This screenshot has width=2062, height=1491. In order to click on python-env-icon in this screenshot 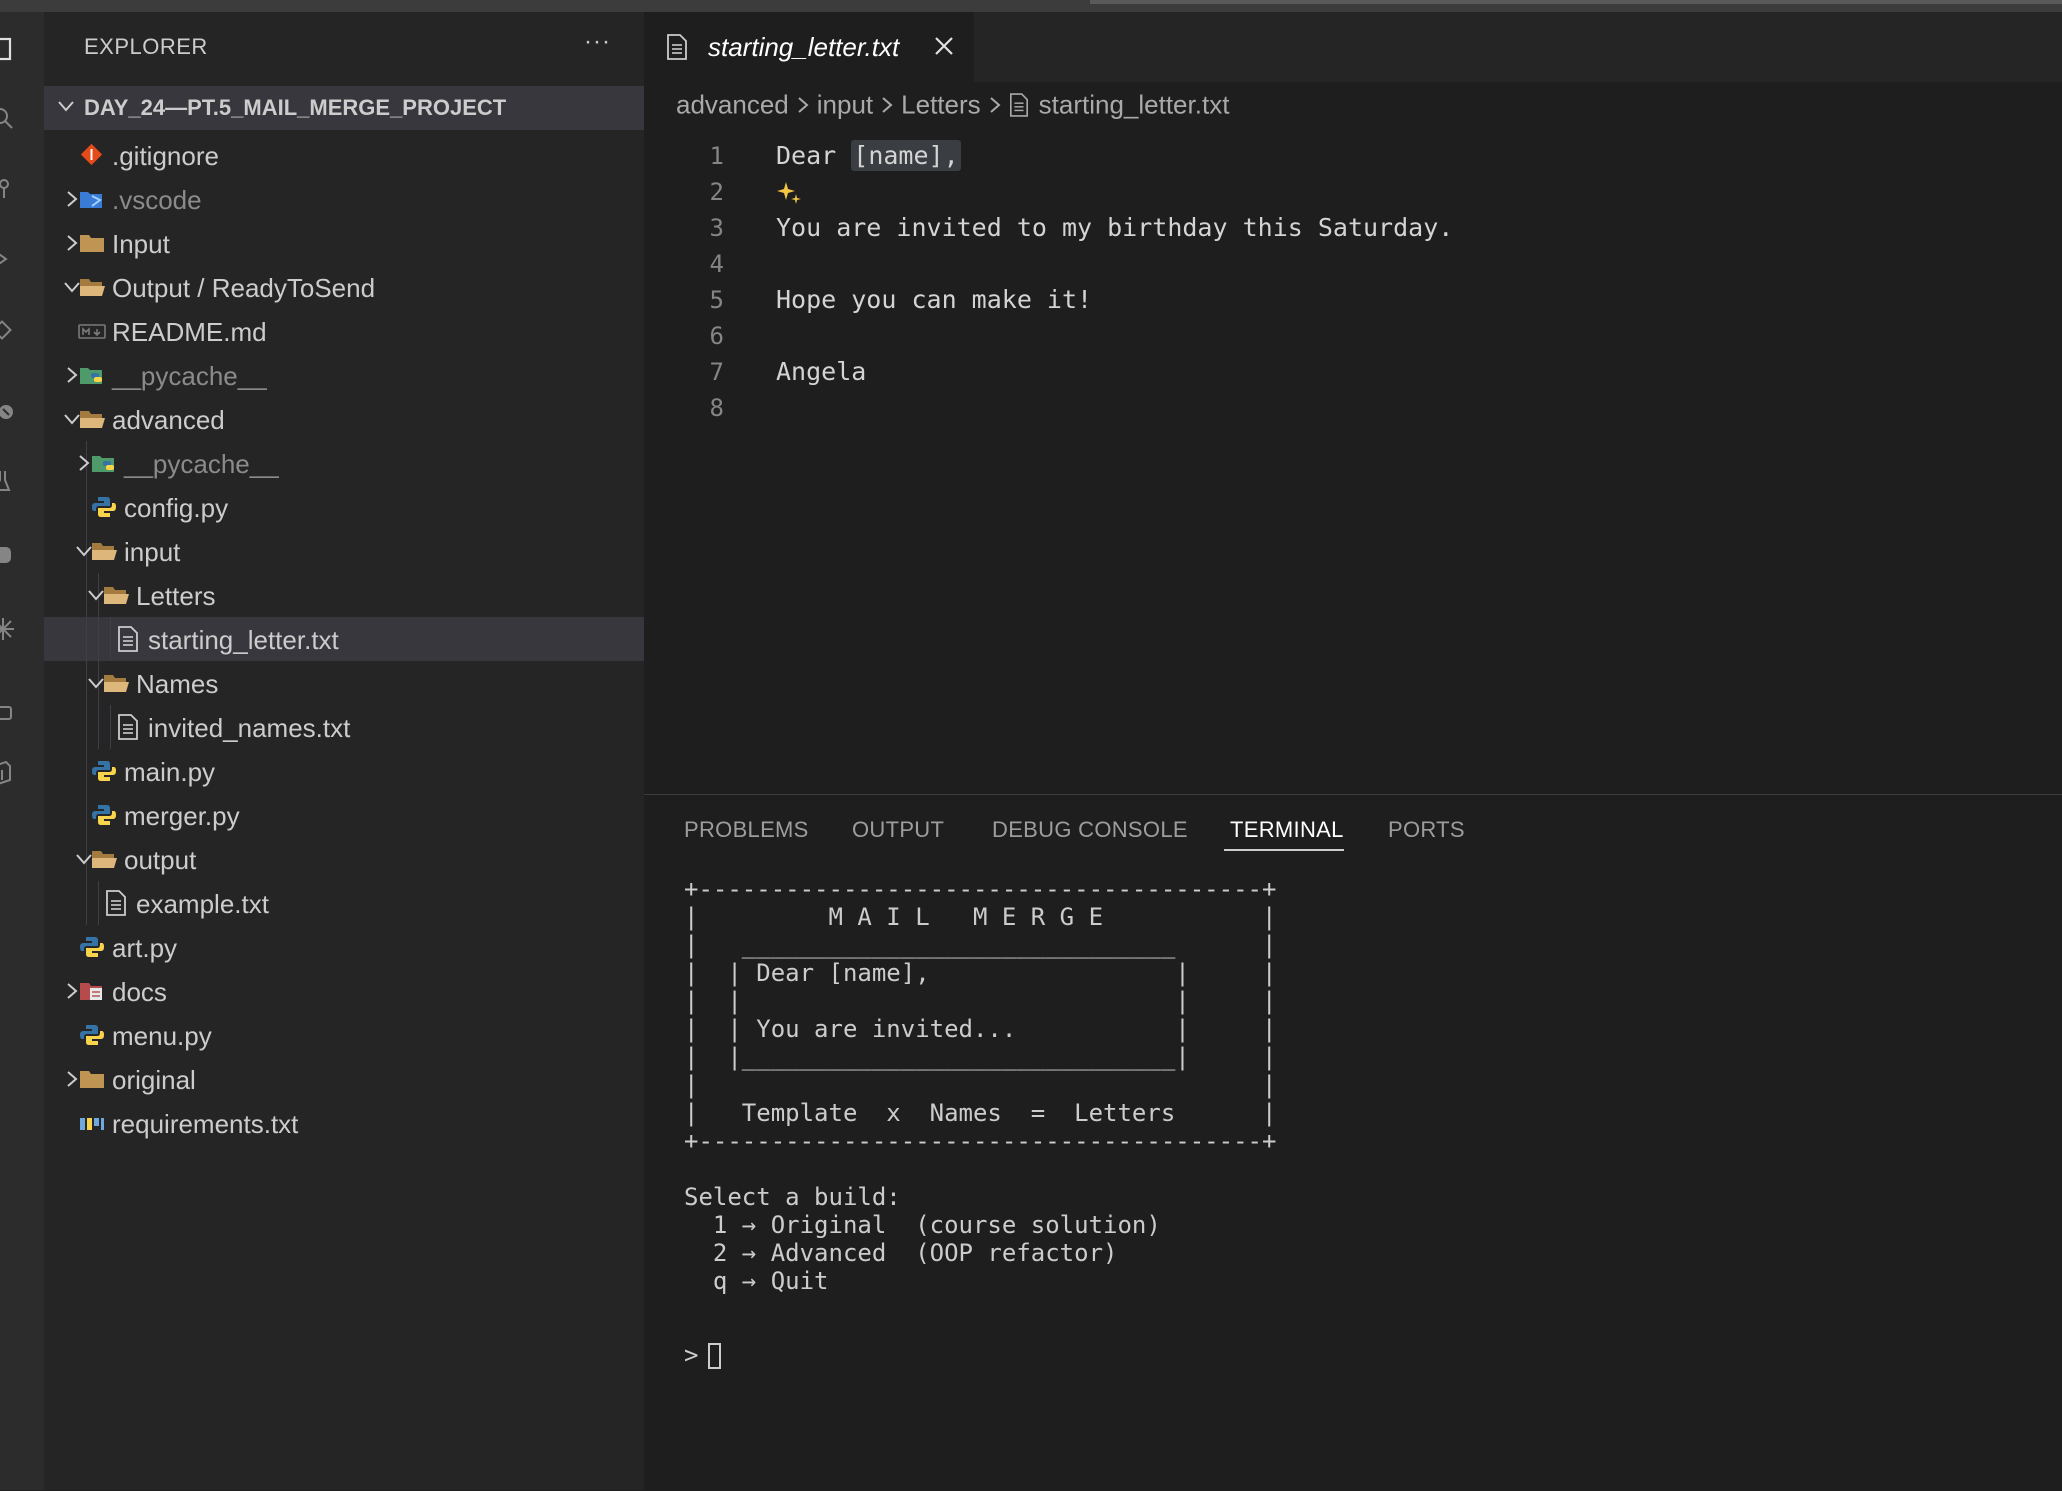, I will do `click(8, 555)`.